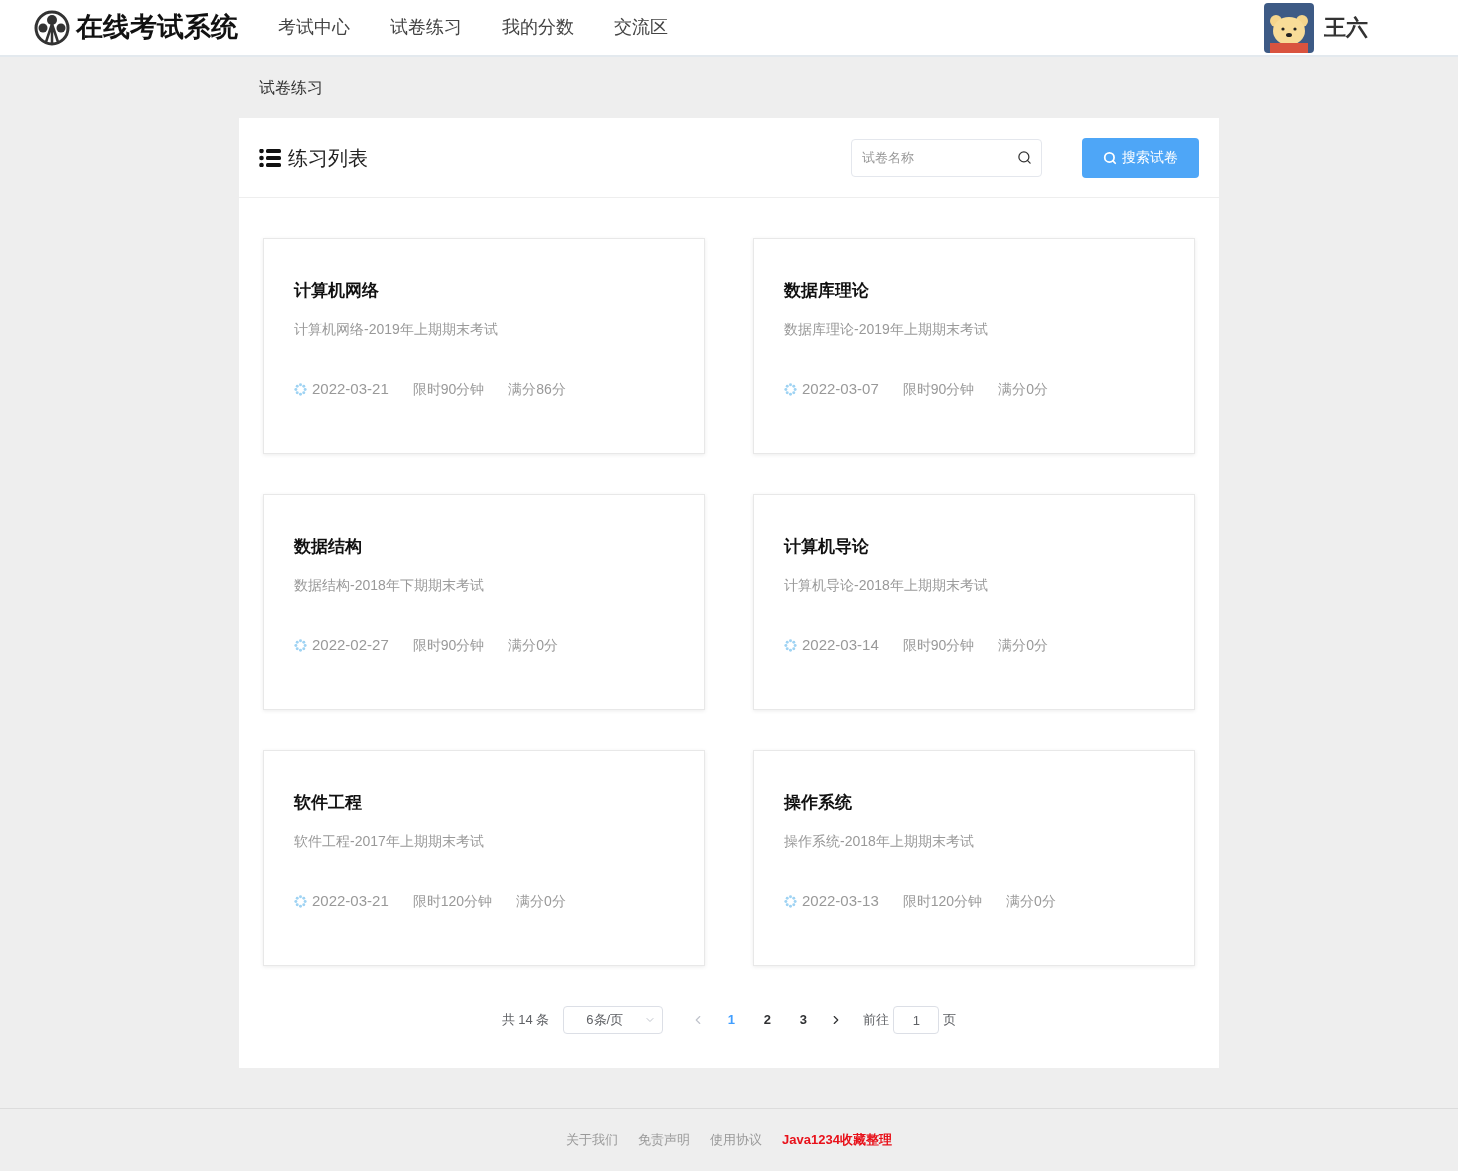 This screenshot has width=1458, height=1171. Describe the element at coordinates (314, 27) in the screenshot. I see `nav-link: 考试中心` at that location.